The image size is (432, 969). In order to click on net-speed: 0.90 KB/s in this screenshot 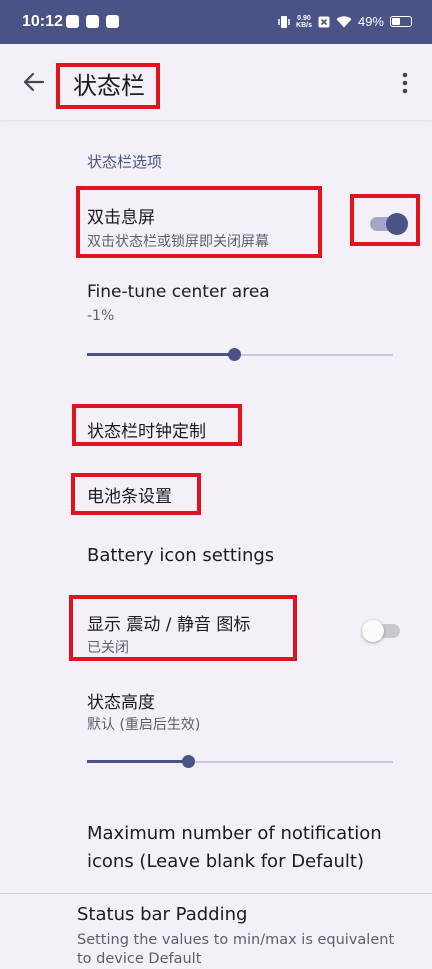, I will do `click(304, 22)`.